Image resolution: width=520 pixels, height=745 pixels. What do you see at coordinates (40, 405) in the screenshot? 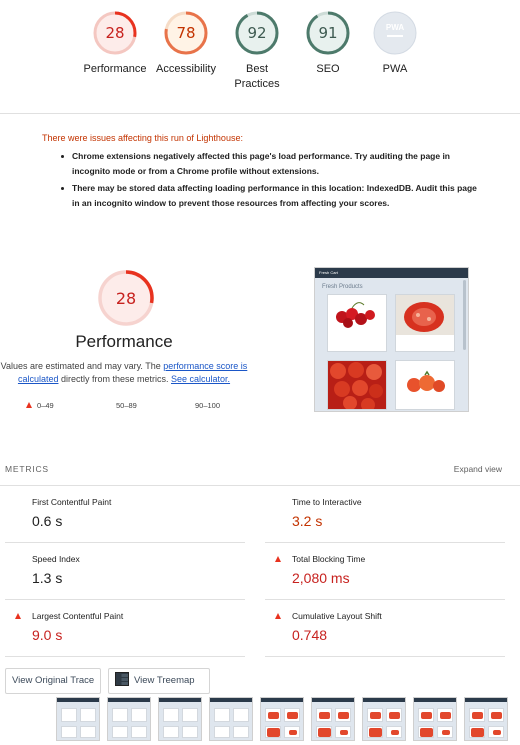
I see `legend-fail: 0–49` at bounding box center [40, 405].